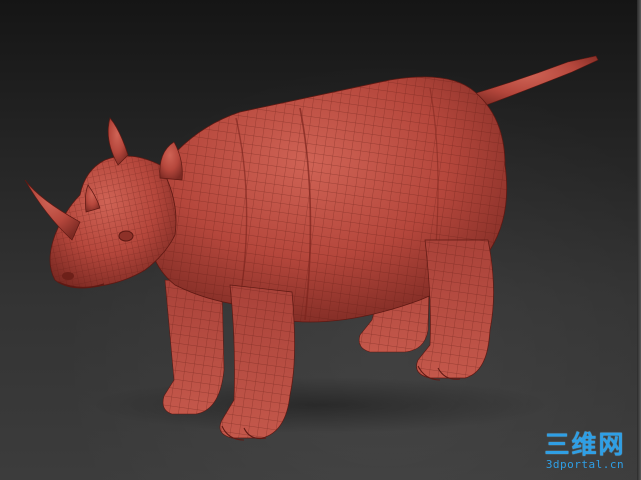  What do you see at coordinates (534, 82) in the screenshot?
I see `rhino-tail` at bounding box center [534, 82].